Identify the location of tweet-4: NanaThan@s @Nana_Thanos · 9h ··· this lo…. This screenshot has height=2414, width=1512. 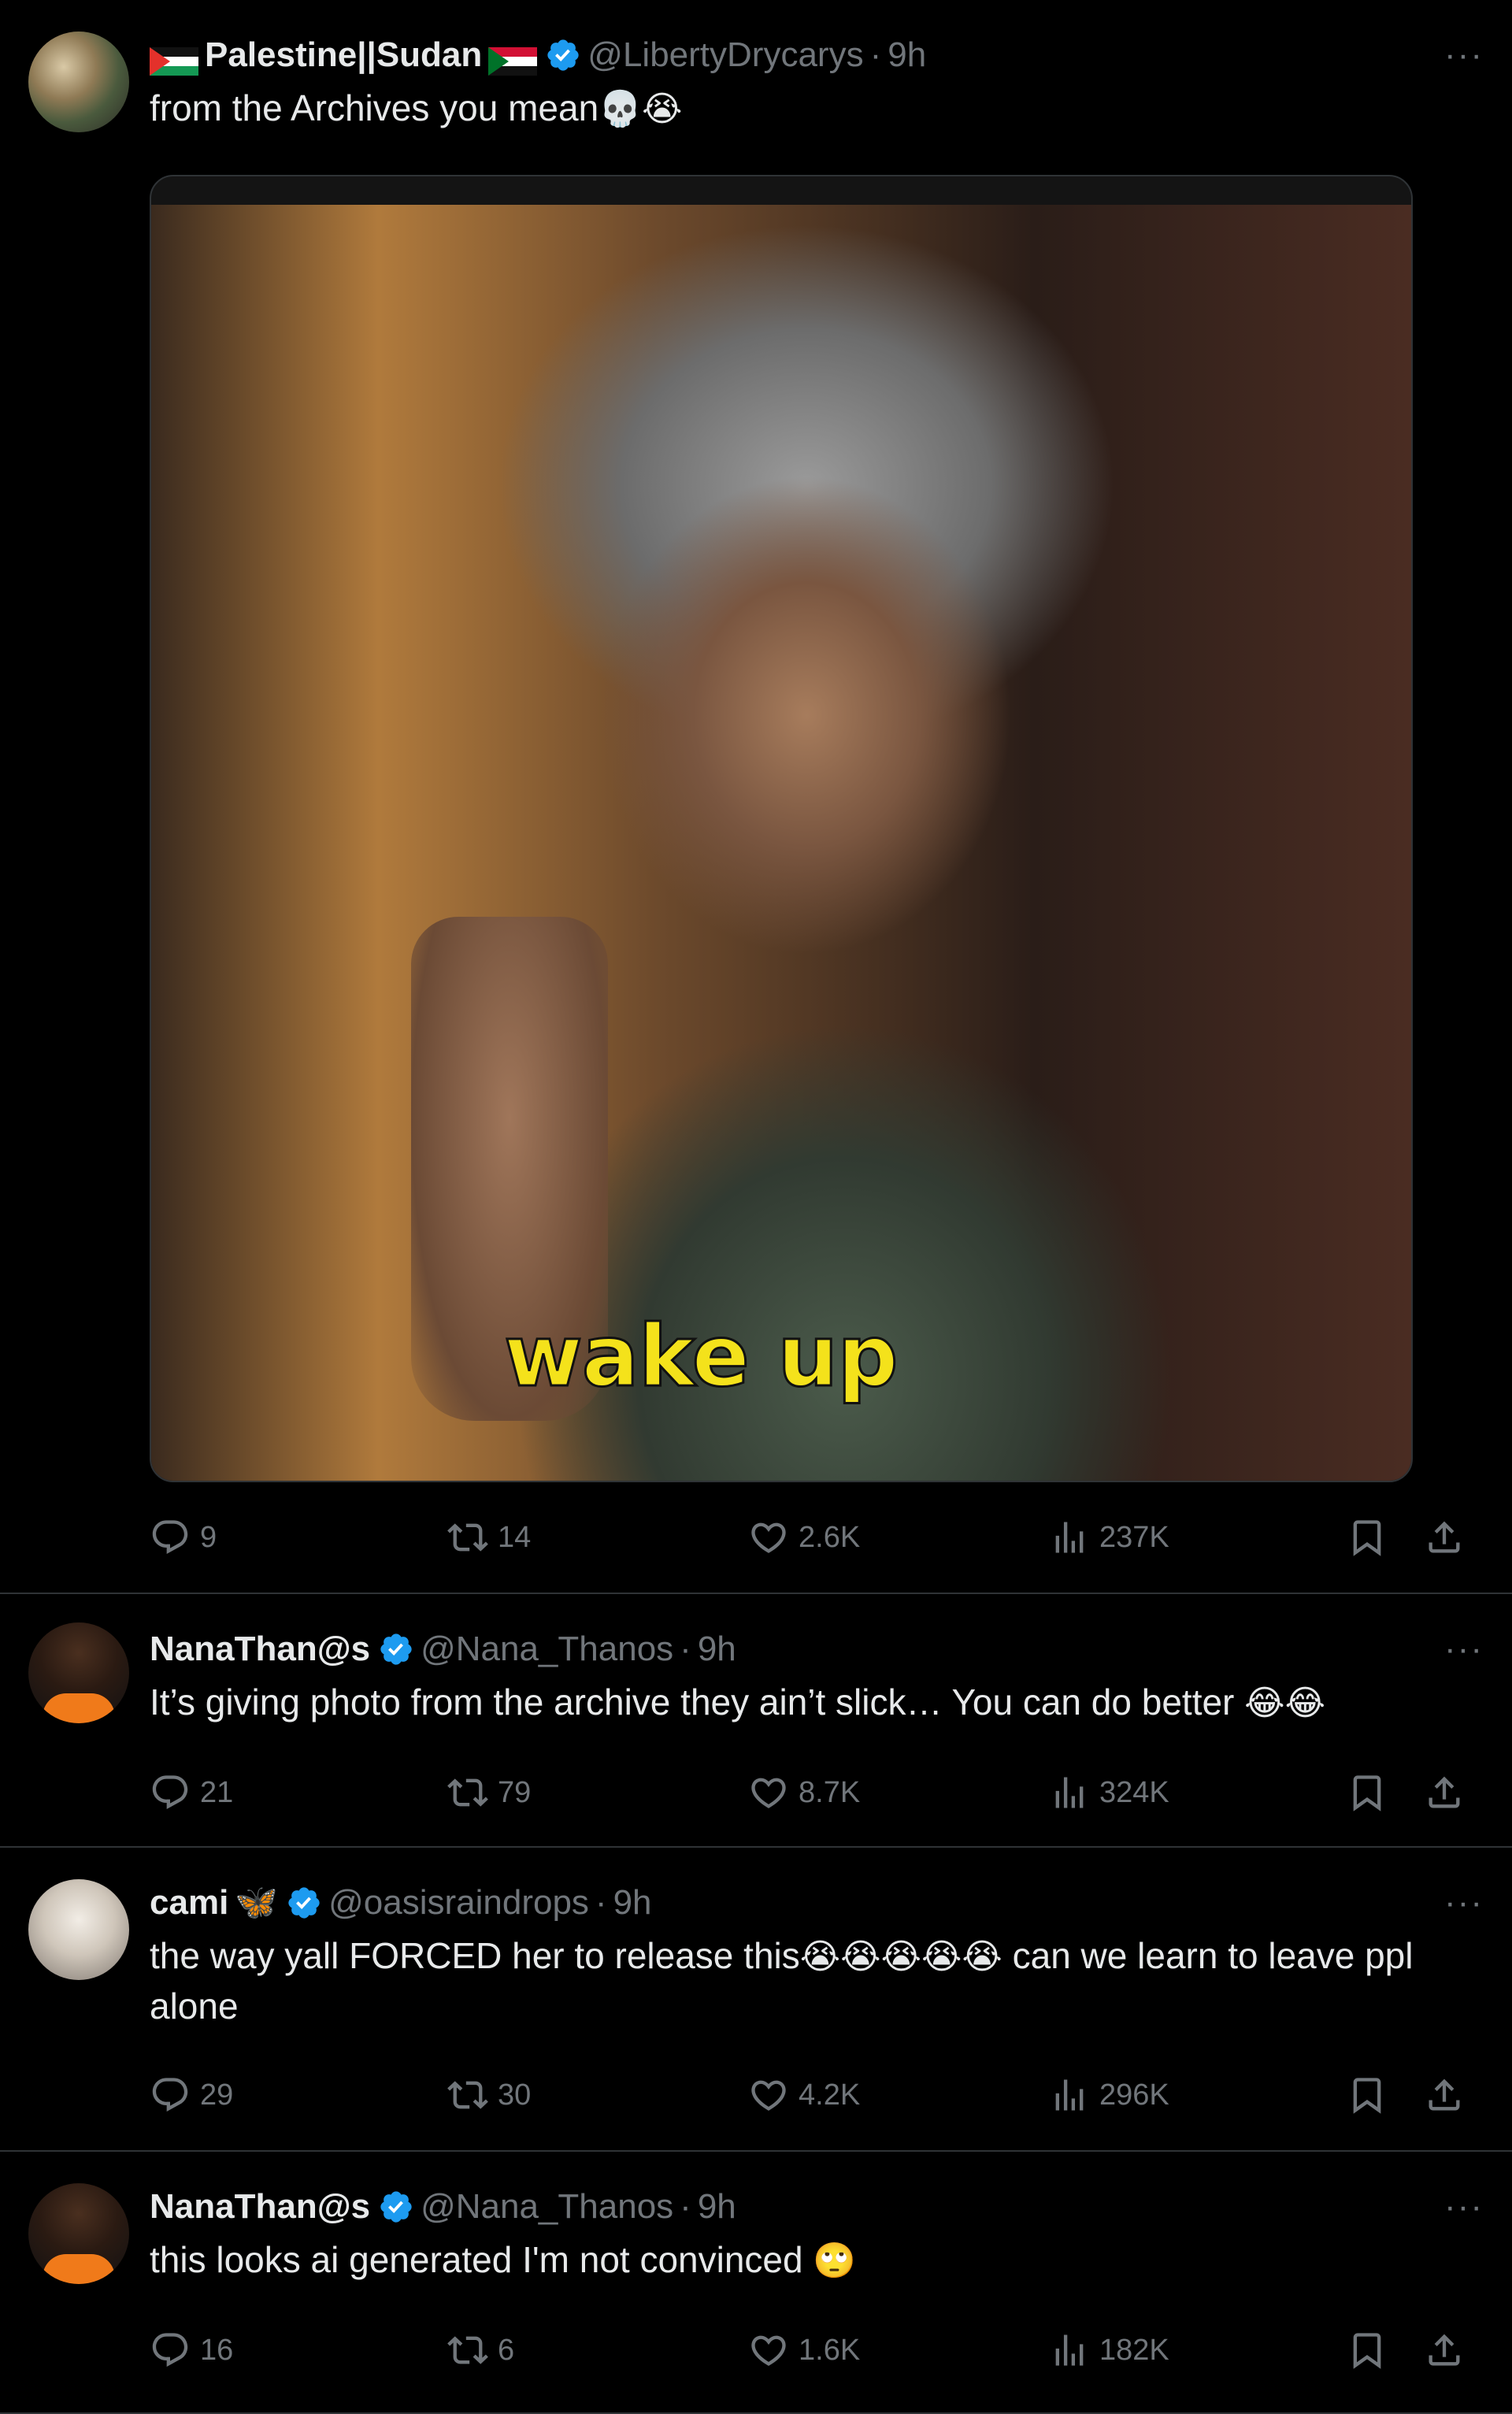
(756, 2283).